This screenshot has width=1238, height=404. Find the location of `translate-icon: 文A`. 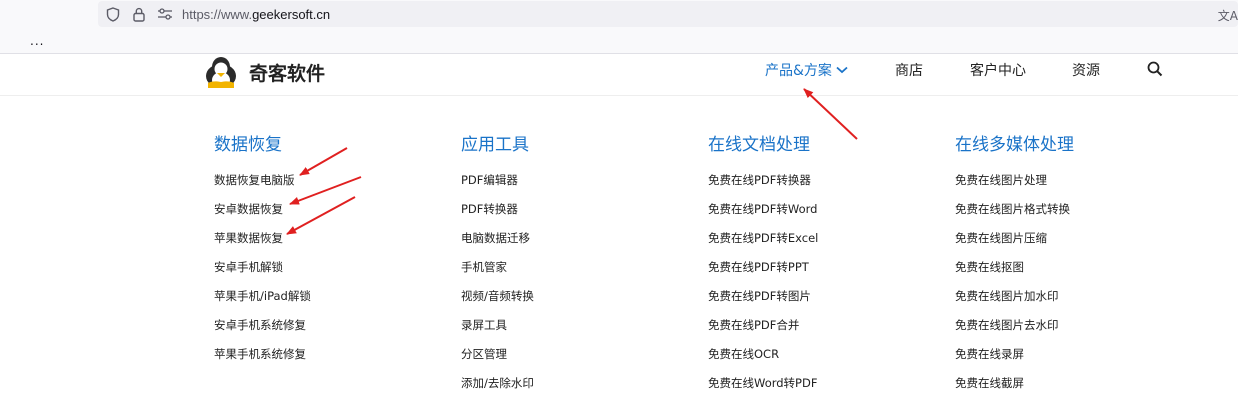

translate-icon: 文A is located at coordinates (1228, 15).